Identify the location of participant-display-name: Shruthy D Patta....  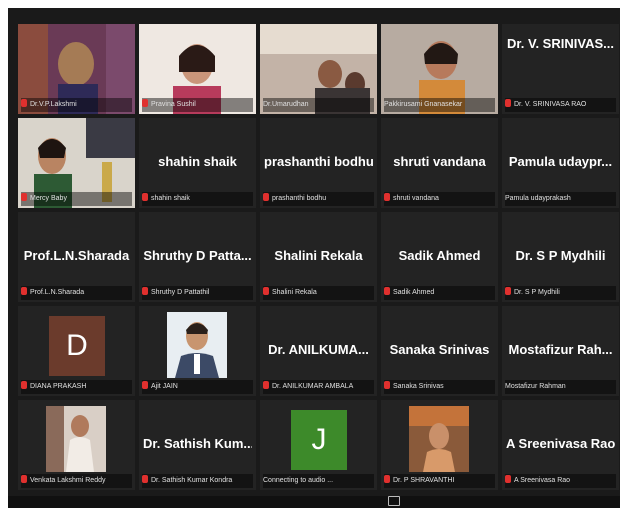
(197, 255).